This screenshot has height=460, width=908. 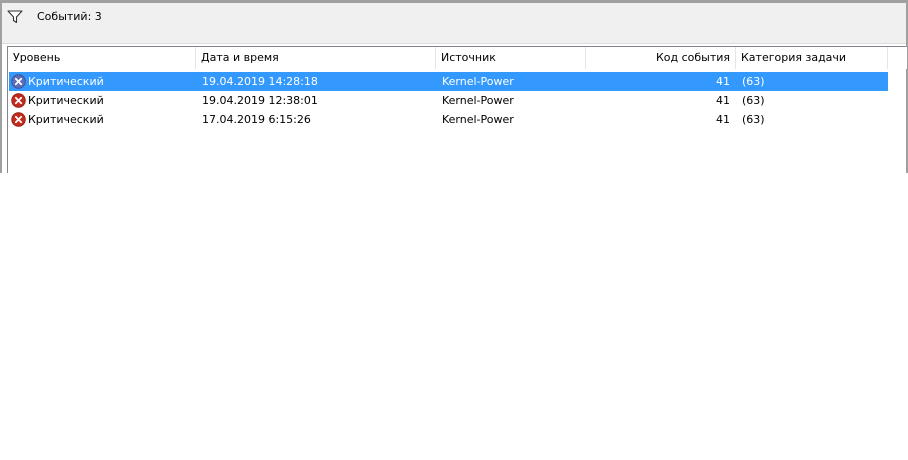 I want to click on cell-datetime: 19.04.2019 12:38:01, so click(x=260, y=100).